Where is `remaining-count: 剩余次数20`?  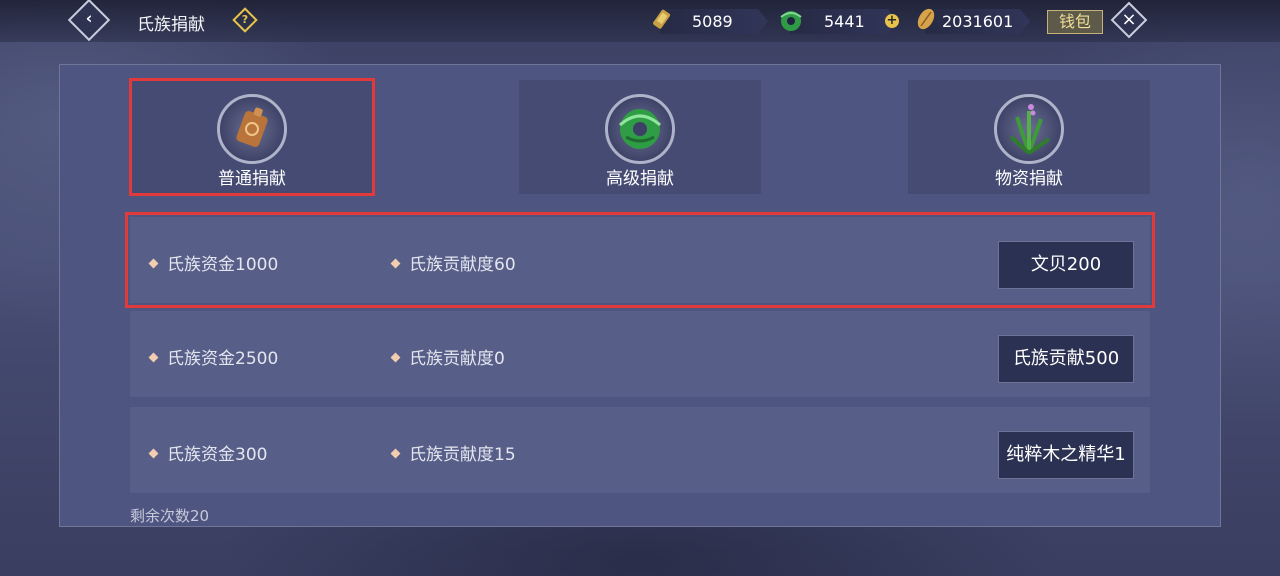
remaining-count: 剩余次数20 is located at coordinates (170, 516).